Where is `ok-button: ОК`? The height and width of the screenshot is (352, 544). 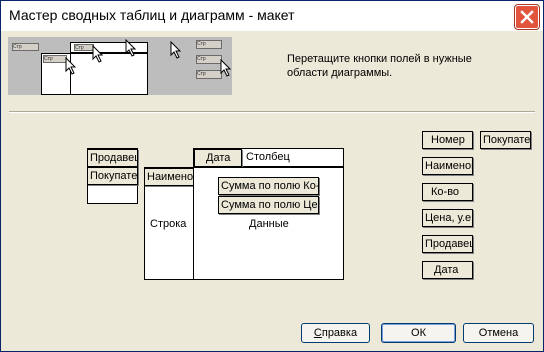 ok-button: ОК is located at coordinates (418, 333).